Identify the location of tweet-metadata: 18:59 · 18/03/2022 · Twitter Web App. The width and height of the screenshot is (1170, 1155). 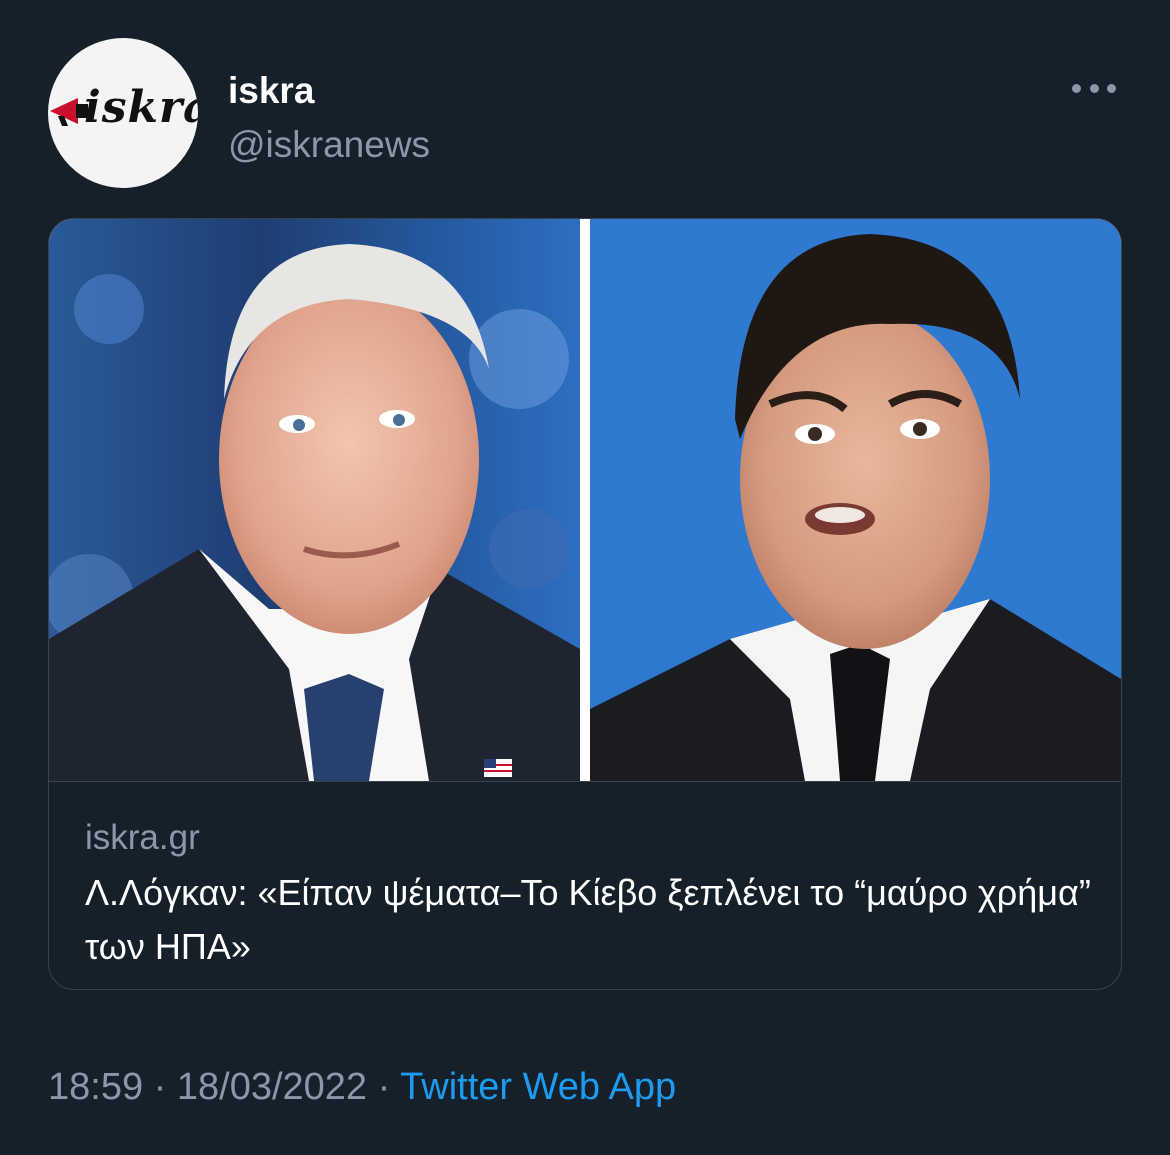
(362, 1087).